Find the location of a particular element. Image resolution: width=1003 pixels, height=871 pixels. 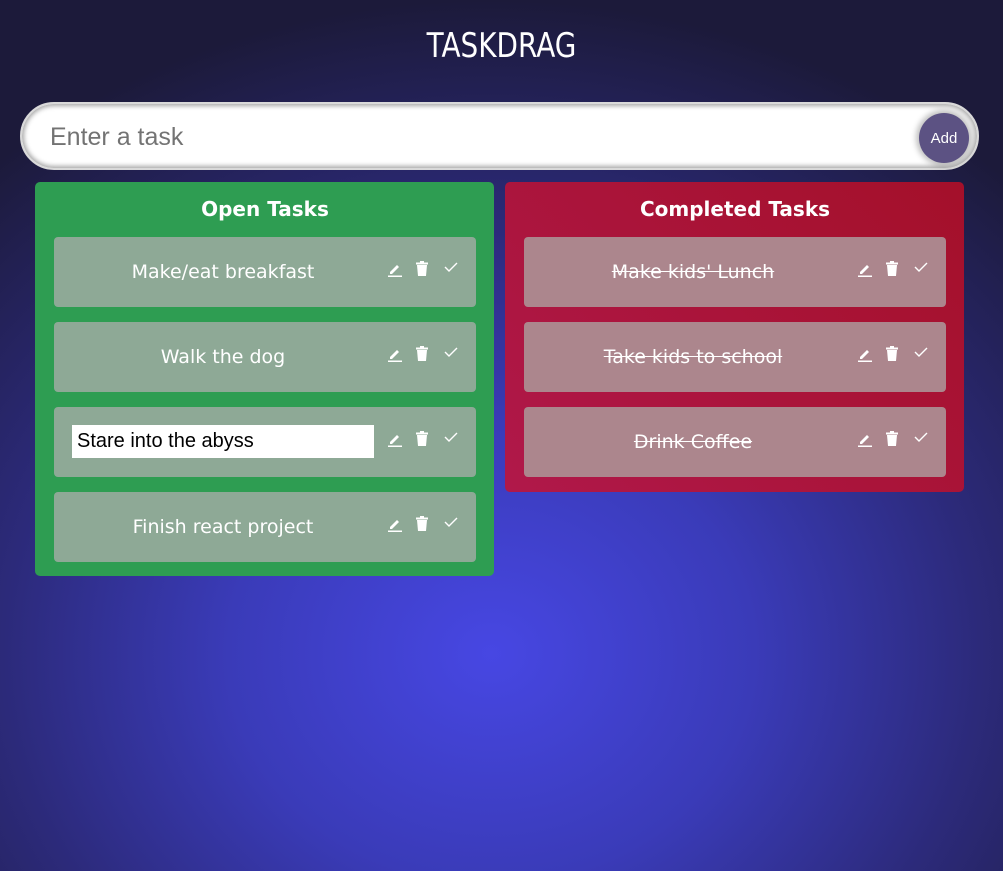

task-text: Drink Coffee is located at coordinates (693, 442).